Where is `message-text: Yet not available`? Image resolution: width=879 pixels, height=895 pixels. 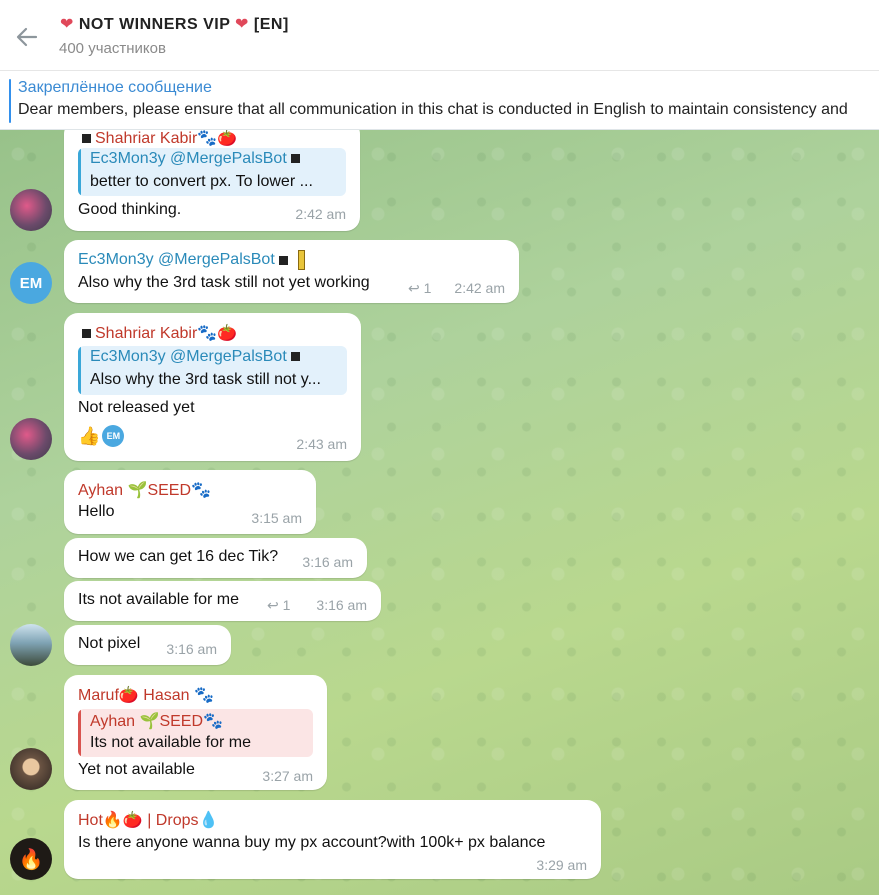
message-text: Yet not available is located at coordinates (136, 769).